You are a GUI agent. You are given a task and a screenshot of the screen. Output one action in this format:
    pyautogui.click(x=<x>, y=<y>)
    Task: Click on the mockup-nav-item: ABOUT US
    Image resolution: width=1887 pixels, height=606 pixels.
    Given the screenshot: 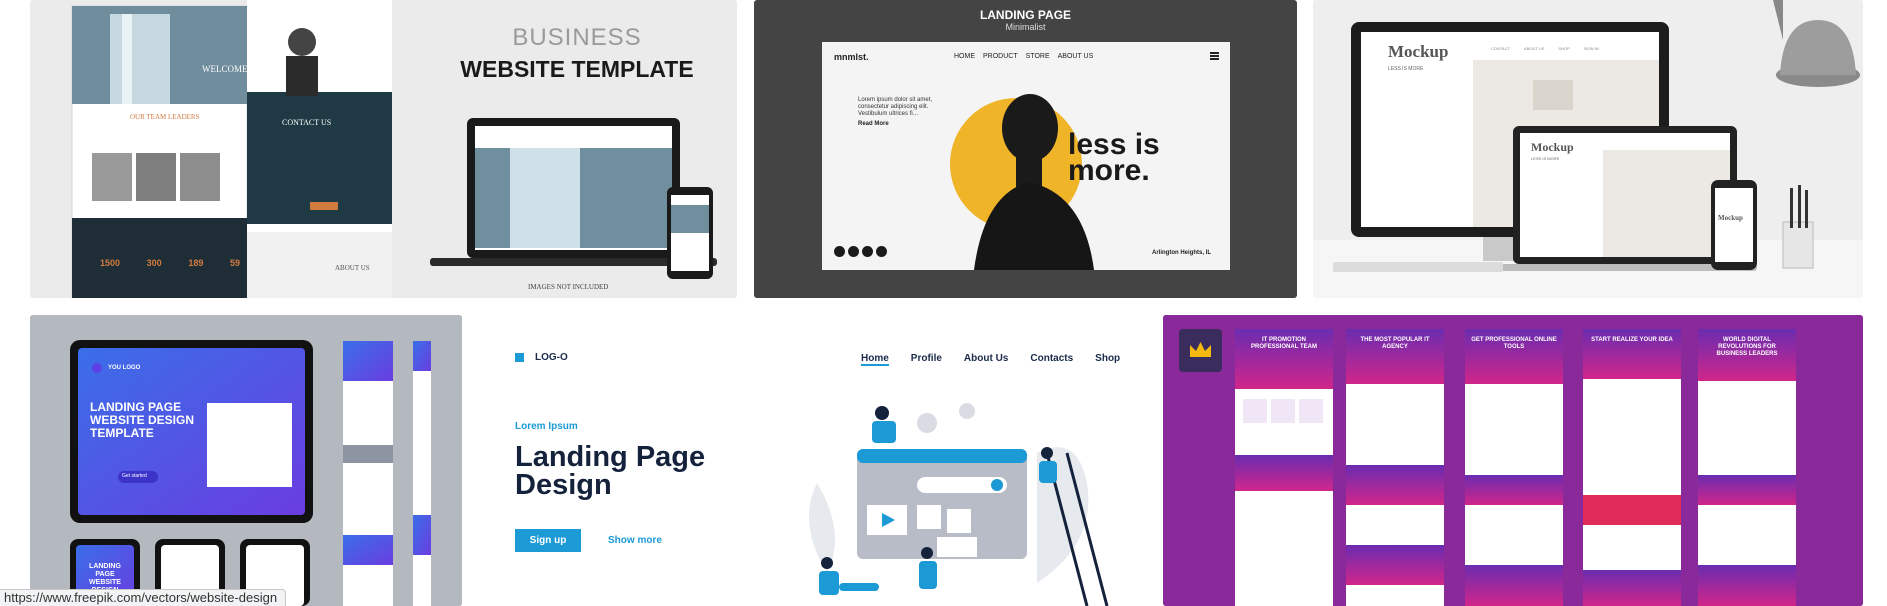 What is the action you would take?
    pyautogui.click(x=1534, y=48)
    